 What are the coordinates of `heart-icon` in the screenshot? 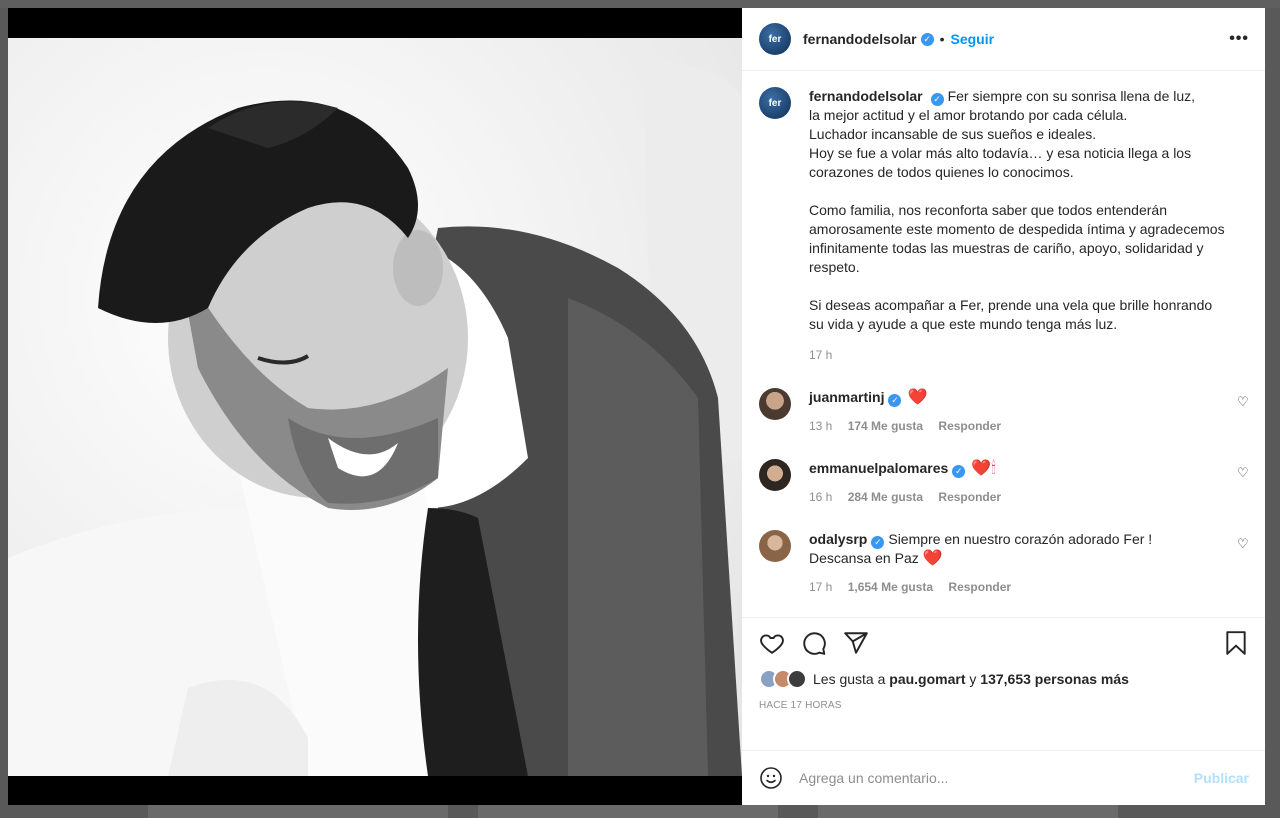 It's located at (772, 643).